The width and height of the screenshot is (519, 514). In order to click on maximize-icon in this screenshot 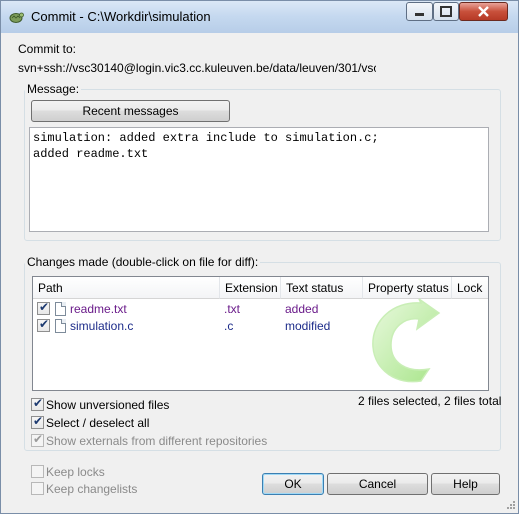, I will do `click(446, 11)`.